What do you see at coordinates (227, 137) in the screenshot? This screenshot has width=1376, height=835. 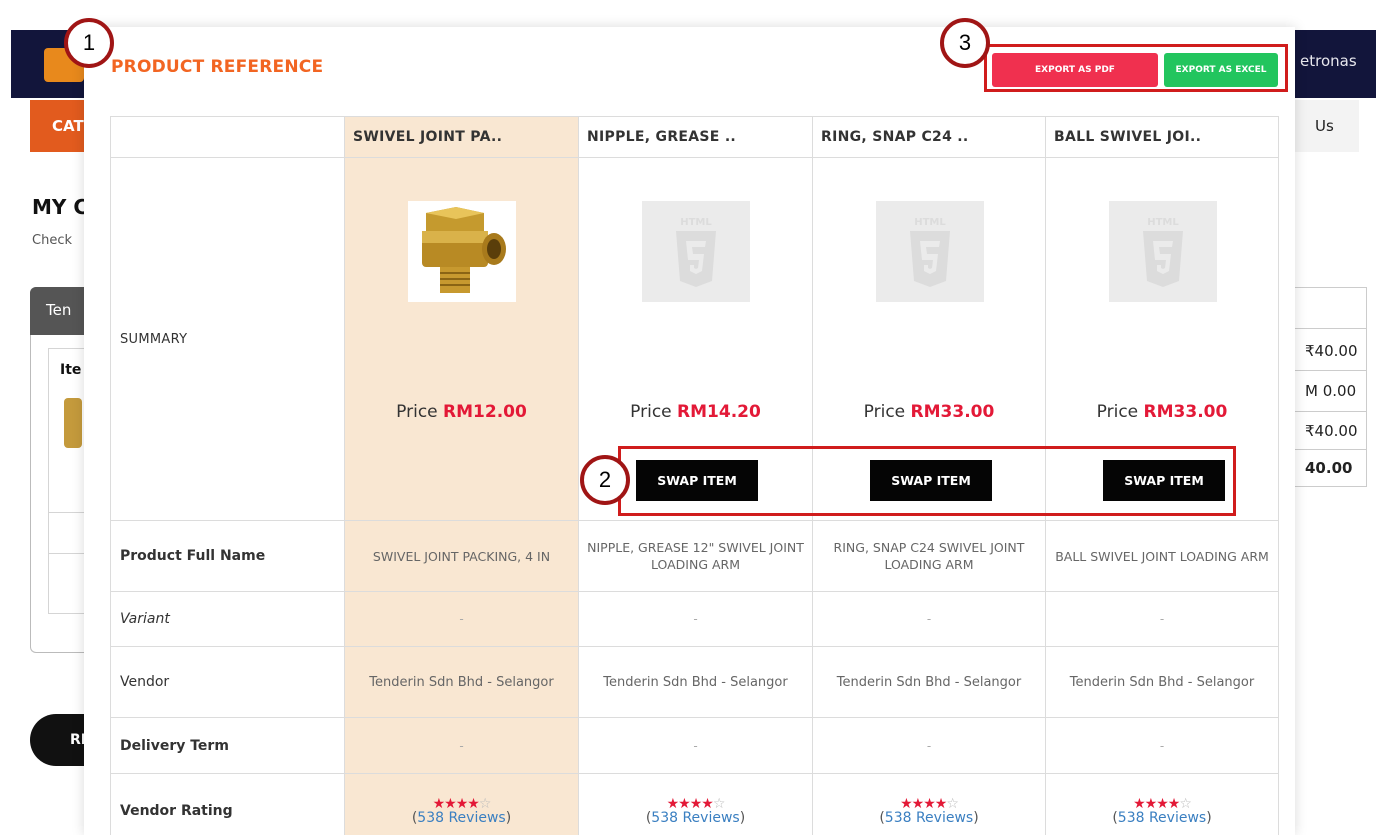 I see `empty-header-cell` at bounding box center [227, 137].